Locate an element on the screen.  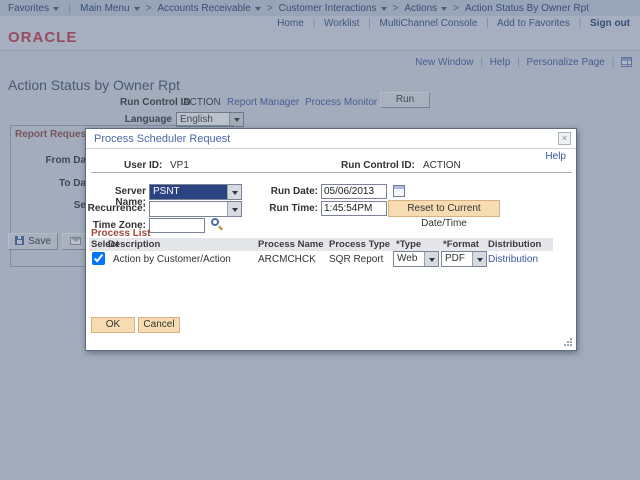
run-time-label: Run Time: is located at coordinates (293, 208).